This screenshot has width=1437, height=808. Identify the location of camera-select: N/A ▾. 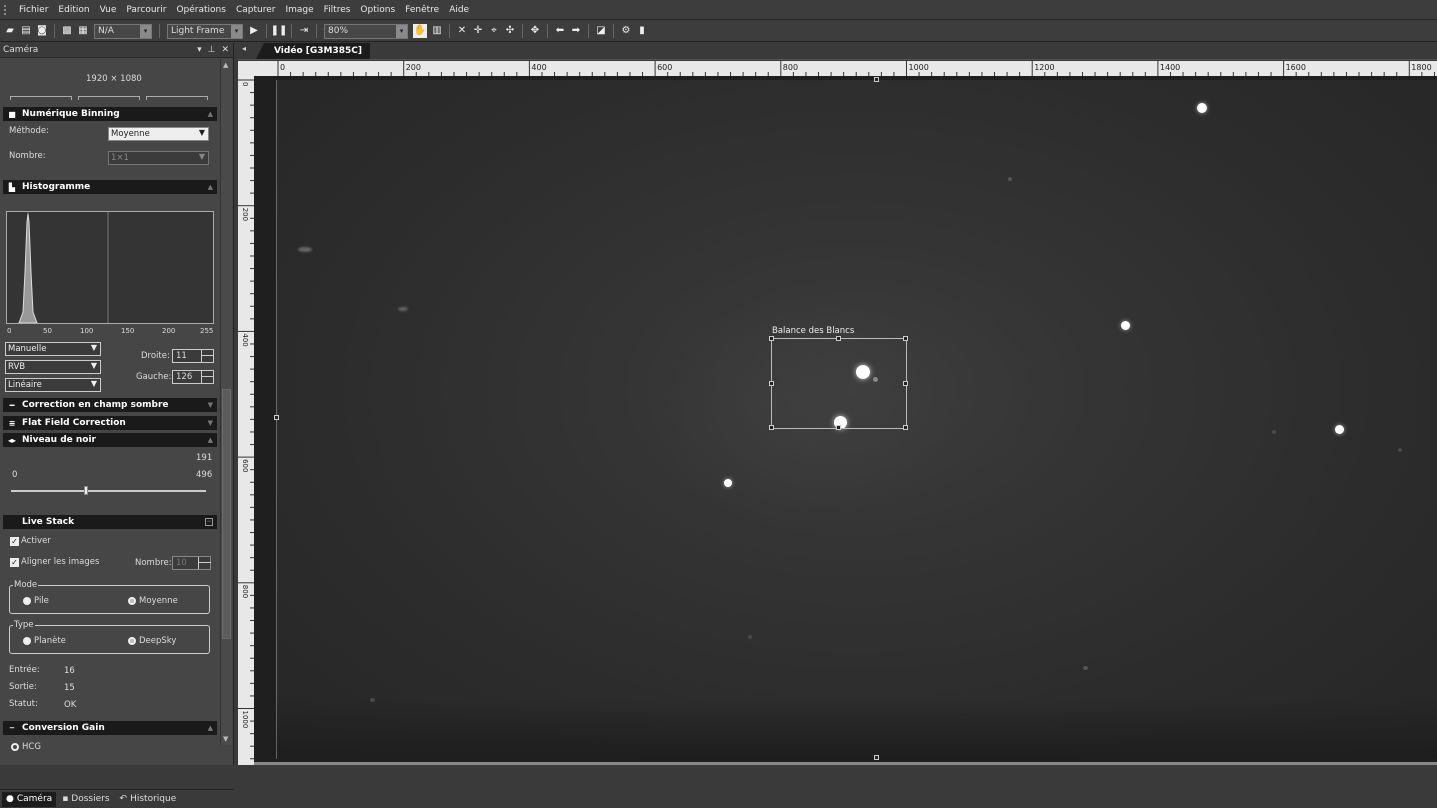
(123, 31).